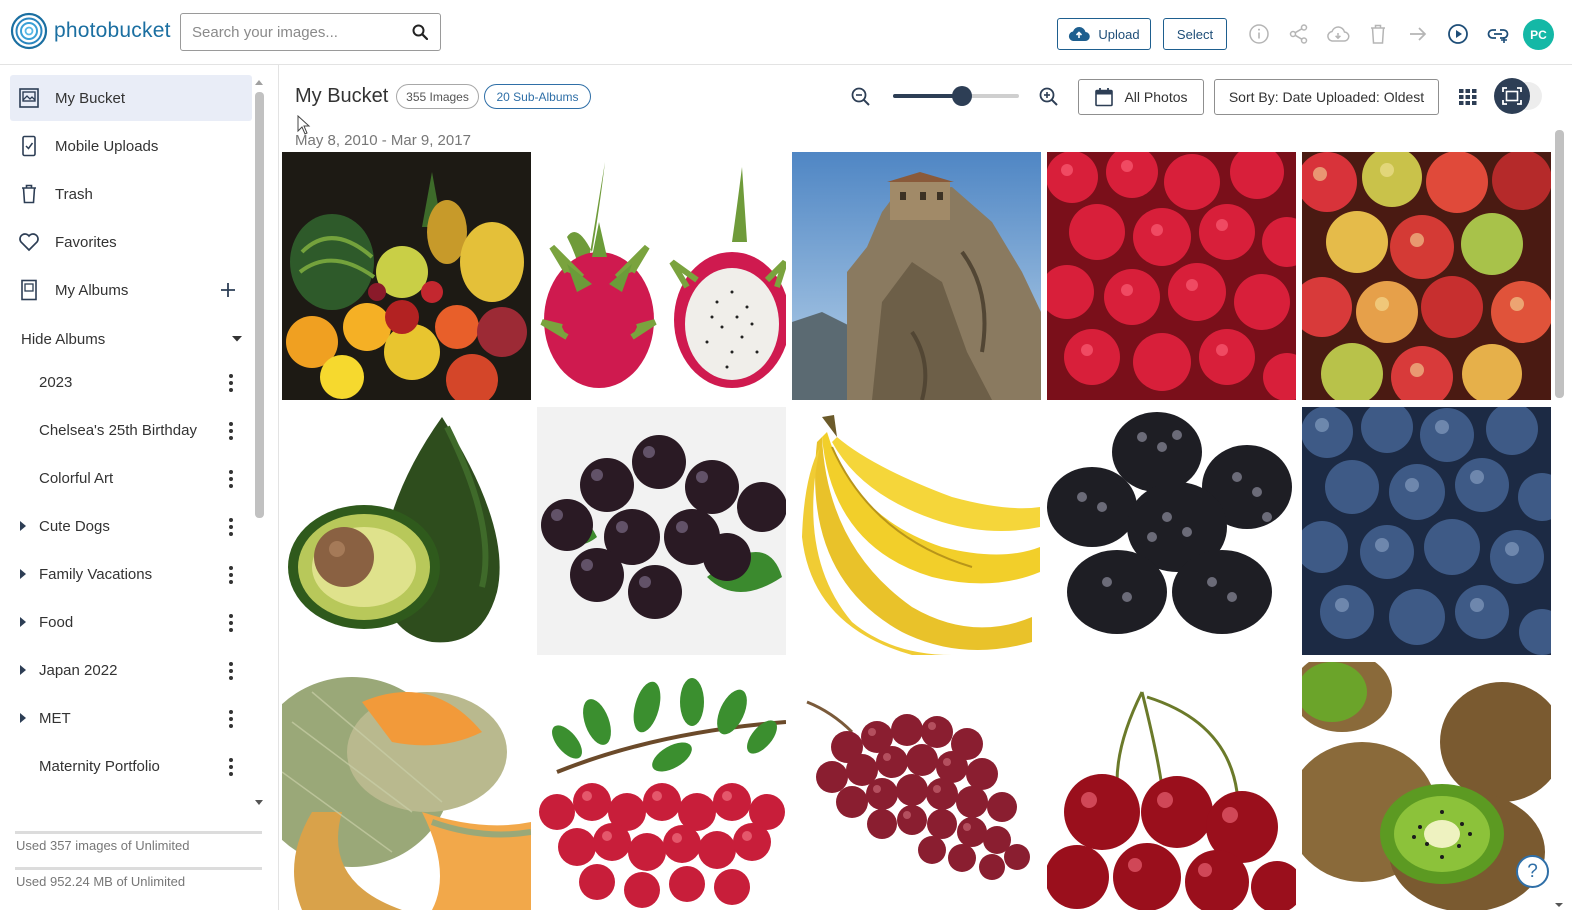 This screenshot has width=1572, height=910. I want to click on help-button: ?, so click(1532, 871).